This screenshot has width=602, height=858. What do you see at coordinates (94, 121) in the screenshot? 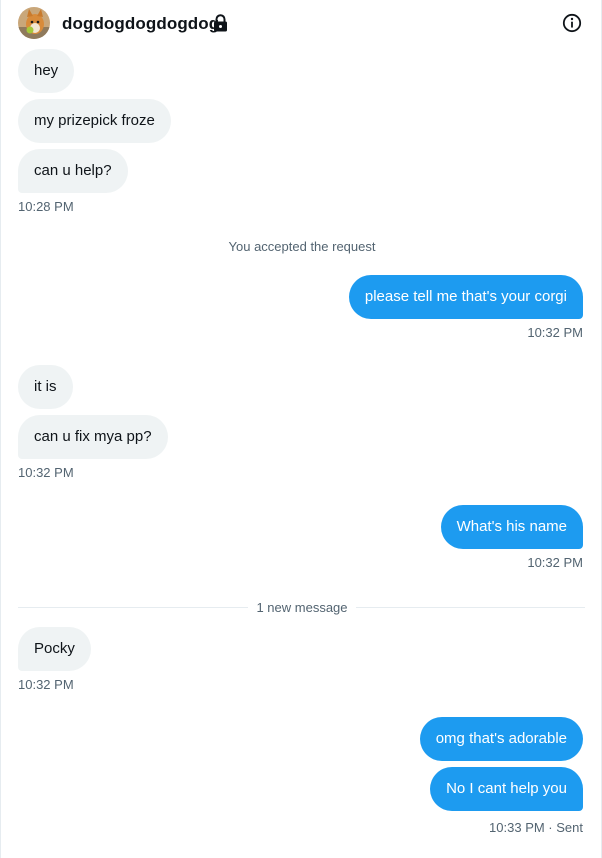
I see `incoming-message: my prizepick froze` at bounding box center [94, 121].